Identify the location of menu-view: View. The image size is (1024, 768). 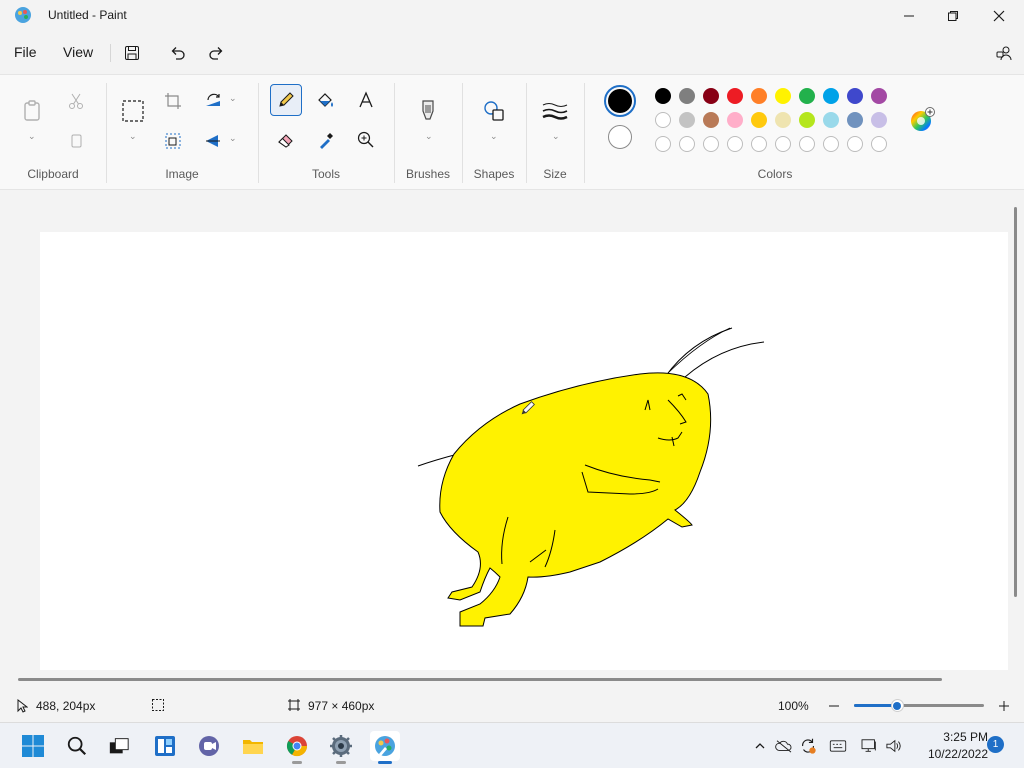
(78, 52).